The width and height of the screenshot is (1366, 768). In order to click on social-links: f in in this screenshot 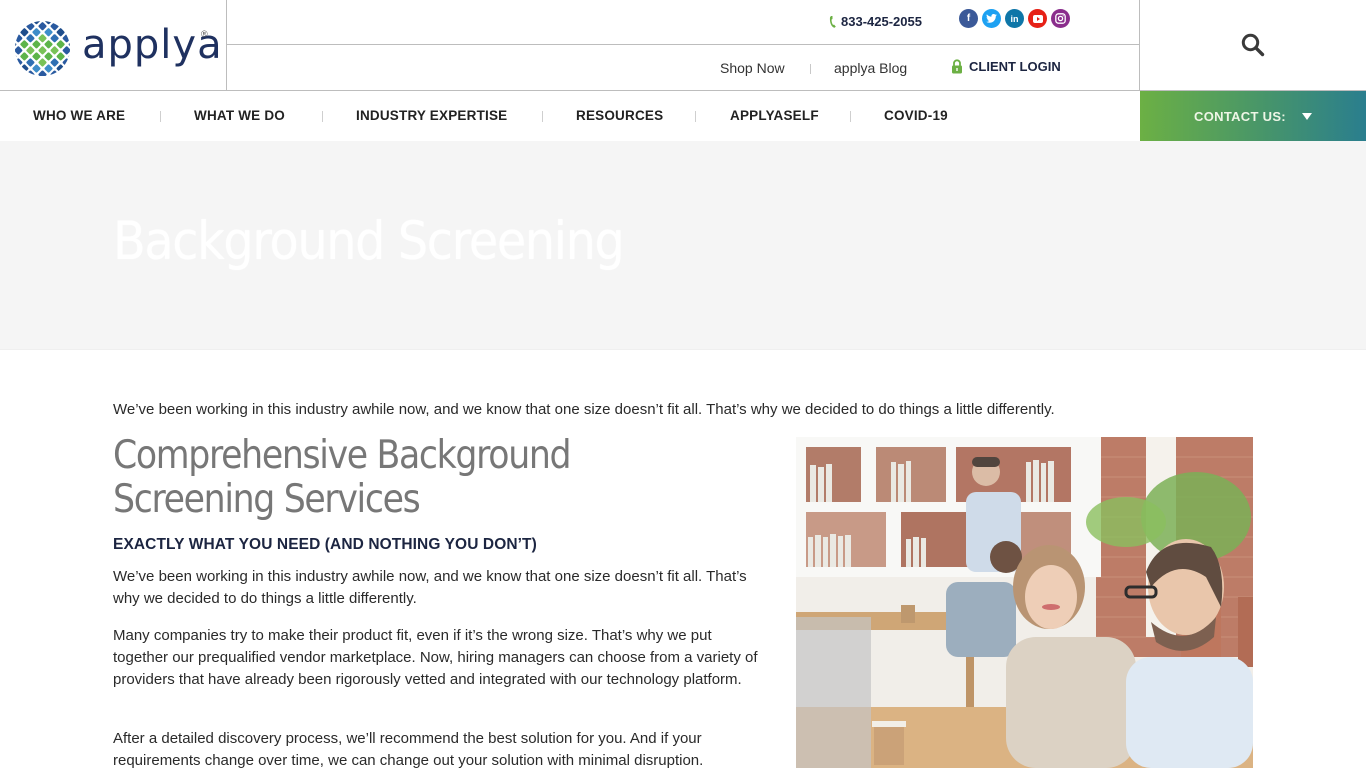, I will do `click(1014, 18)`.